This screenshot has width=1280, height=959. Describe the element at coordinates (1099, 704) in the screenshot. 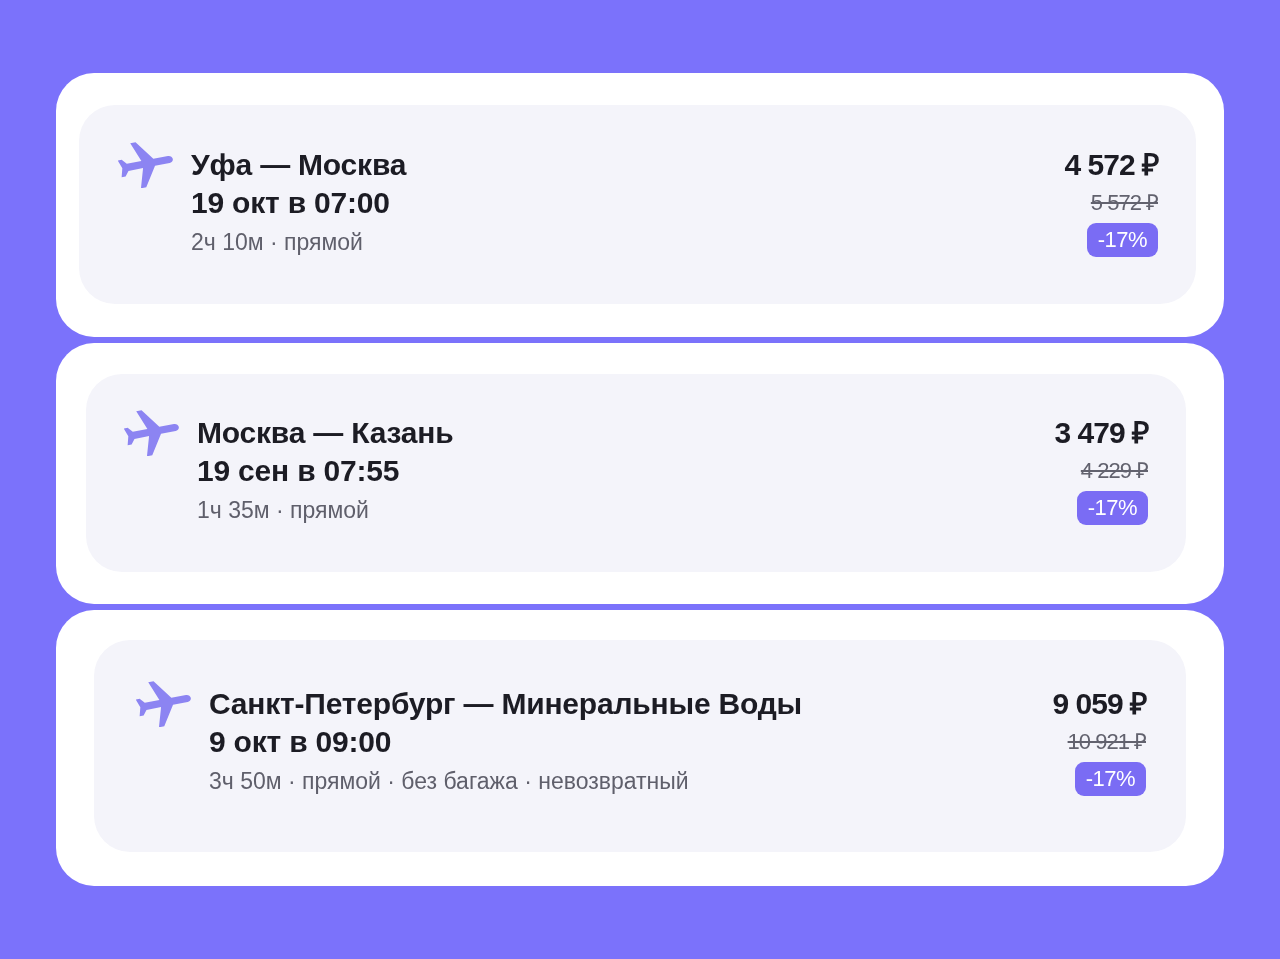

I see `price: 9 059 ₽` at that location.